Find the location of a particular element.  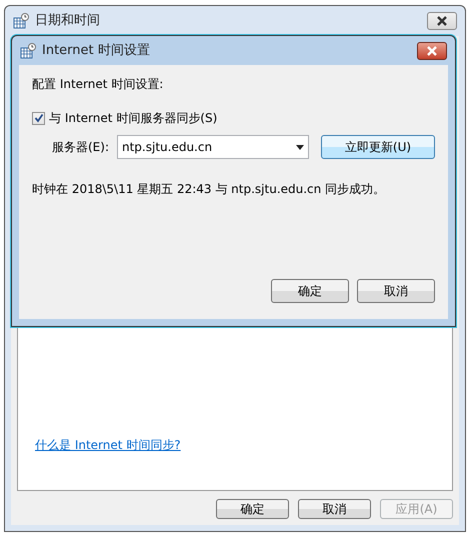

window-title: 日期和时间 is located at coordinates (67, 21).